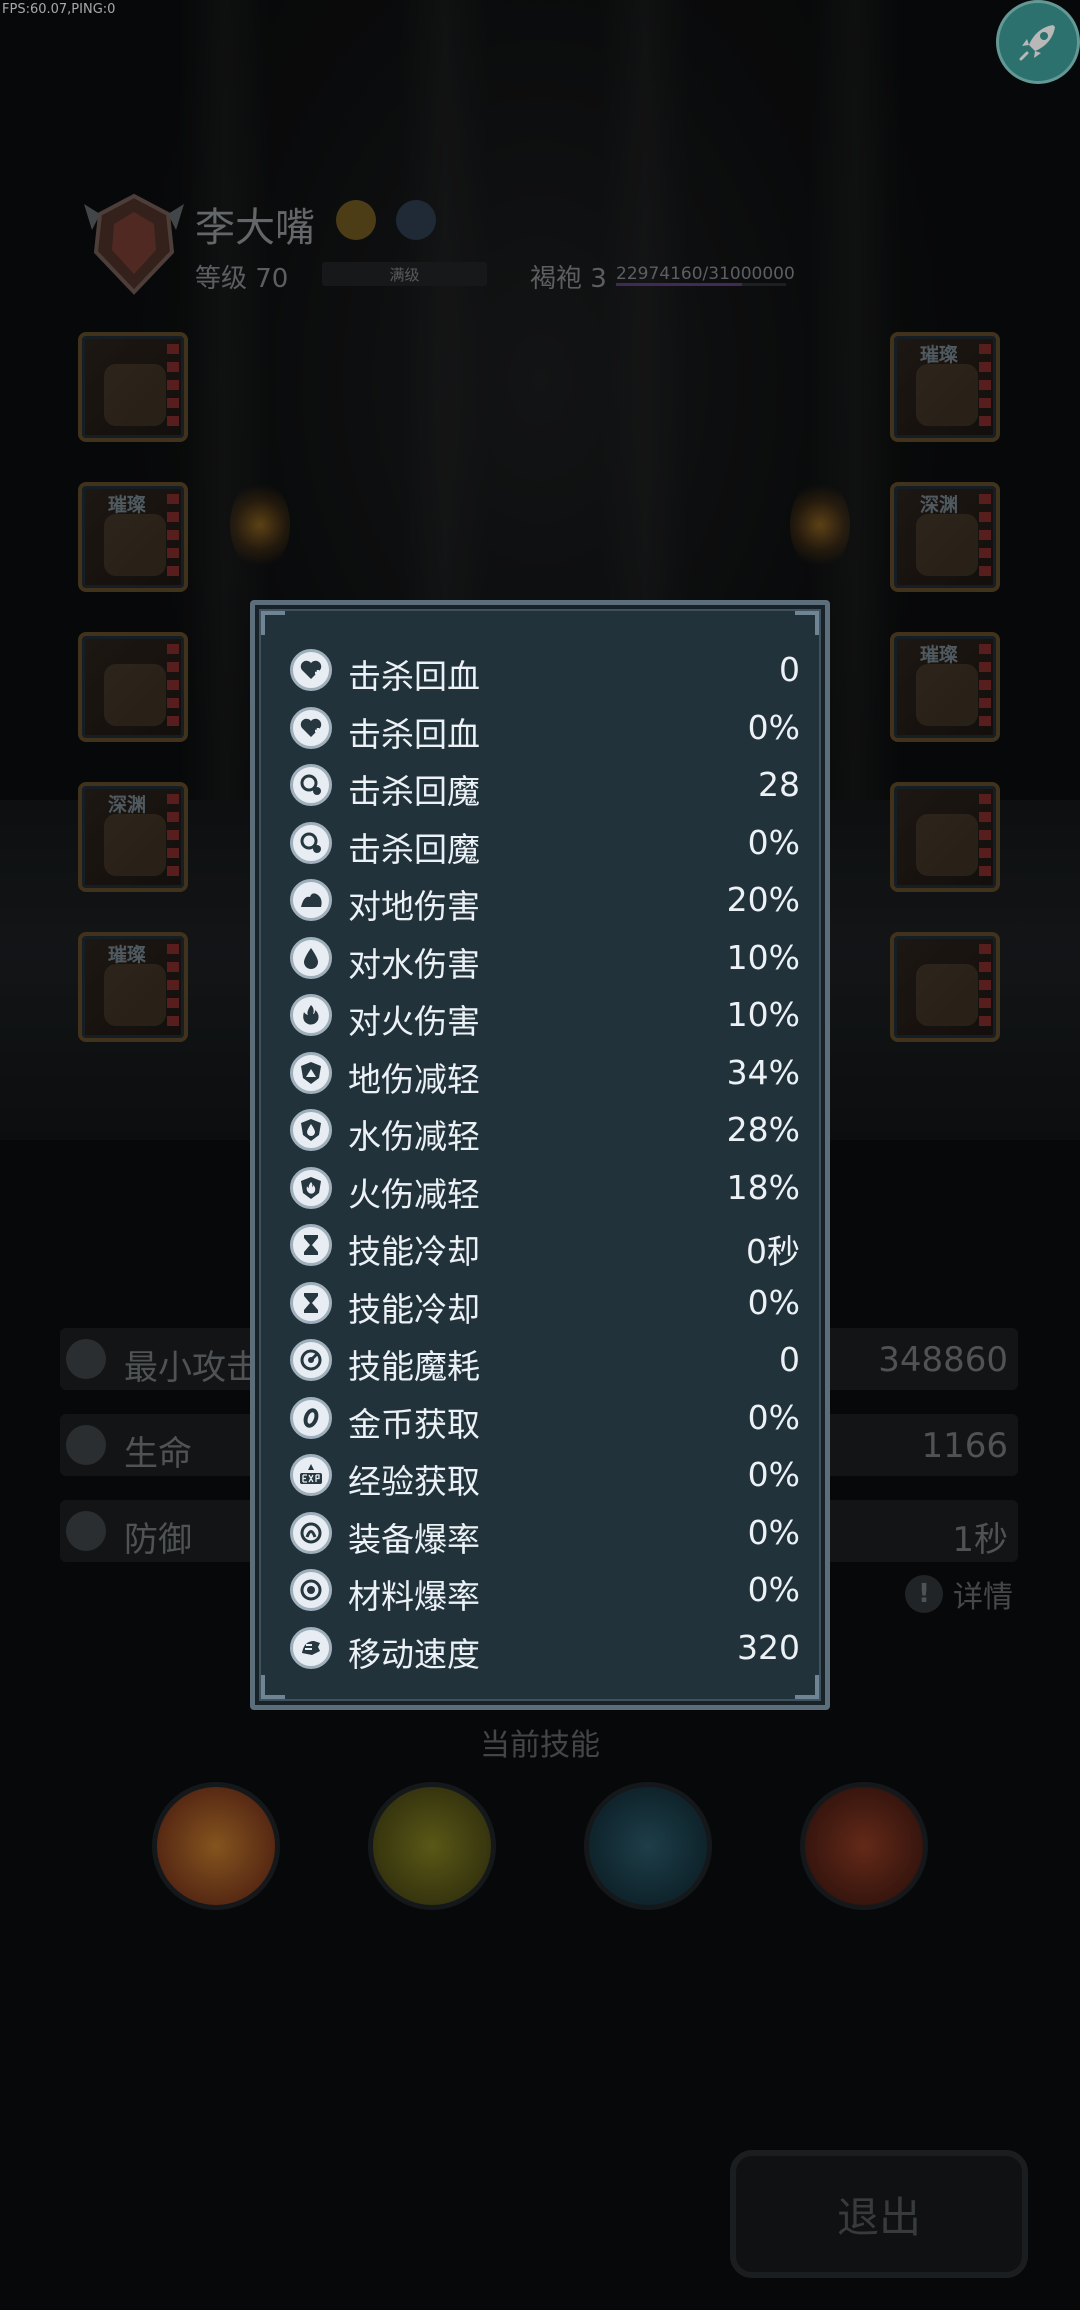  I want to click on attribute-row: 技能冷却 0秒, so click(545, 1245).